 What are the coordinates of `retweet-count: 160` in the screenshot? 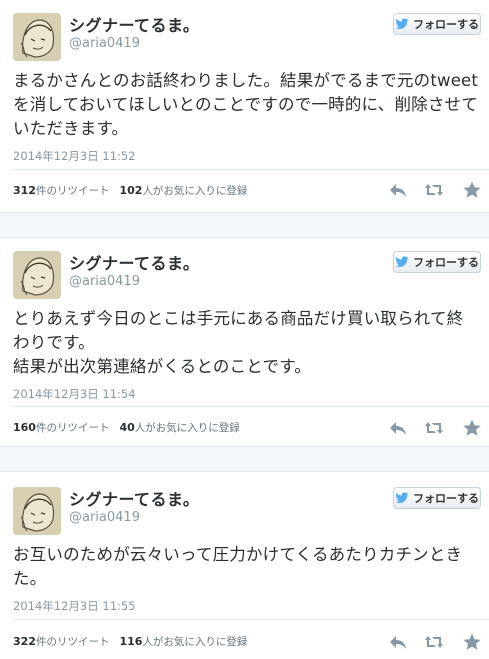 It's located at (24, 427).